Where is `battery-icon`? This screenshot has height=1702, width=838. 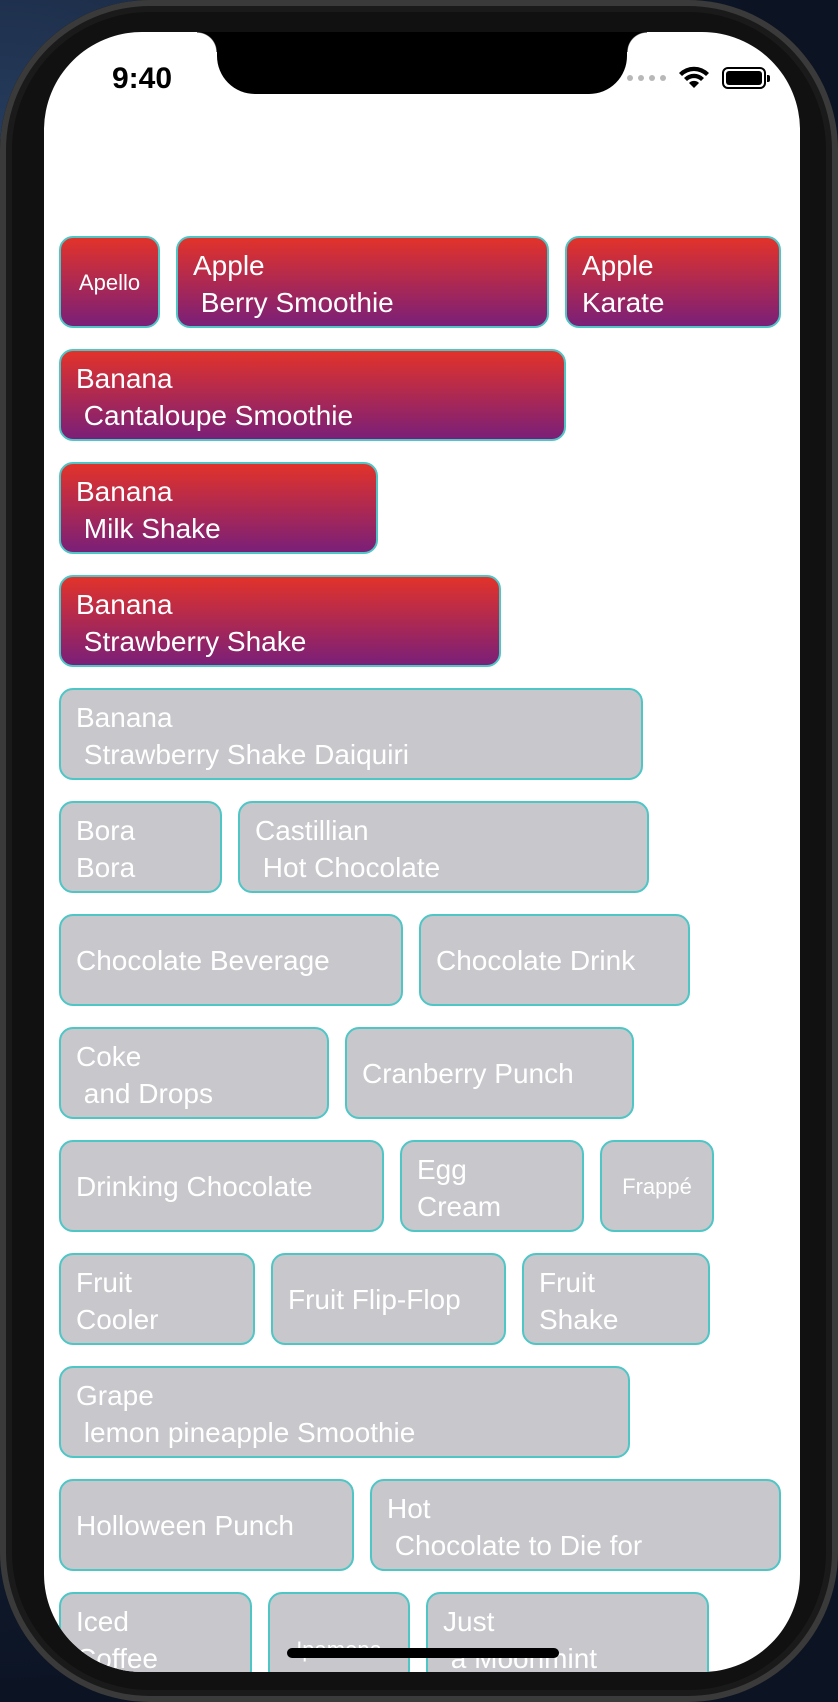
battery-icon is located at coordinates (746, 78).